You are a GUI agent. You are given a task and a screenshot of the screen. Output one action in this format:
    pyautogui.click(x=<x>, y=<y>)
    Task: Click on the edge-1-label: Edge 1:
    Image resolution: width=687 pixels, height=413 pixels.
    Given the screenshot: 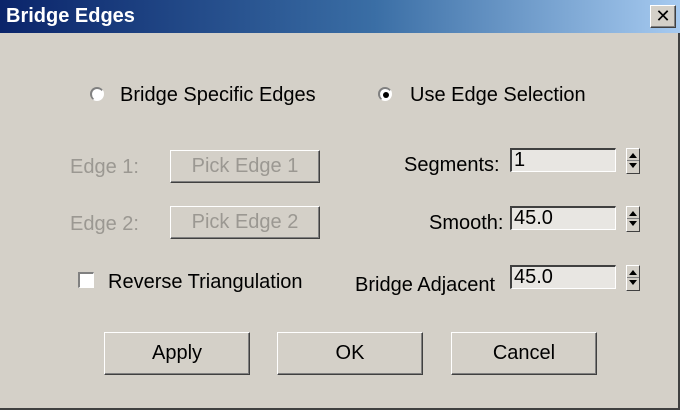 What is the action you would take?
    pyautogui.click(x=104, y=167)
    